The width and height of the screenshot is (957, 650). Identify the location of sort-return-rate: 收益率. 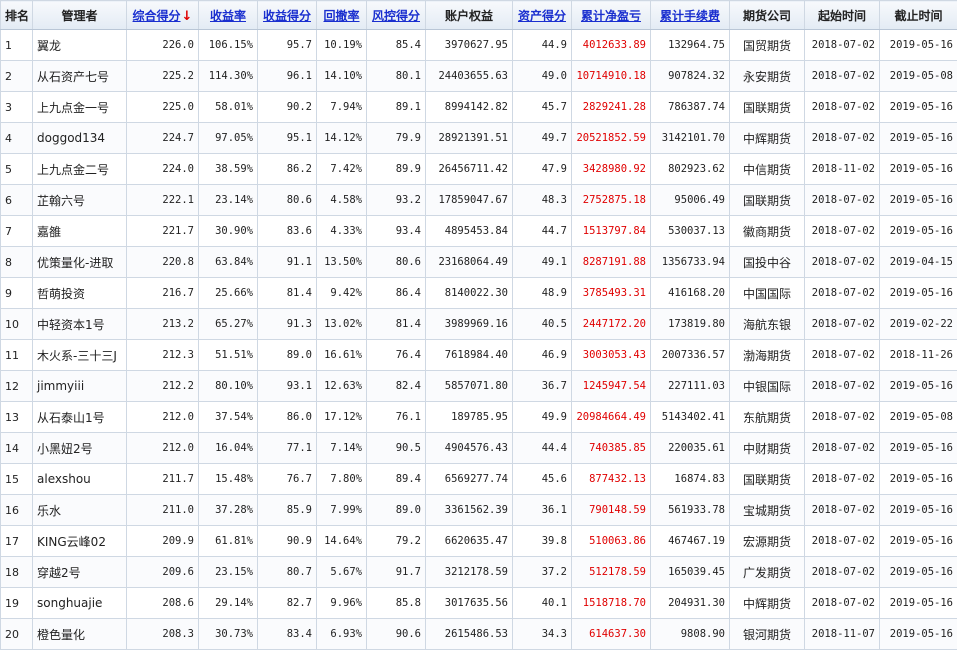
(228, 15).